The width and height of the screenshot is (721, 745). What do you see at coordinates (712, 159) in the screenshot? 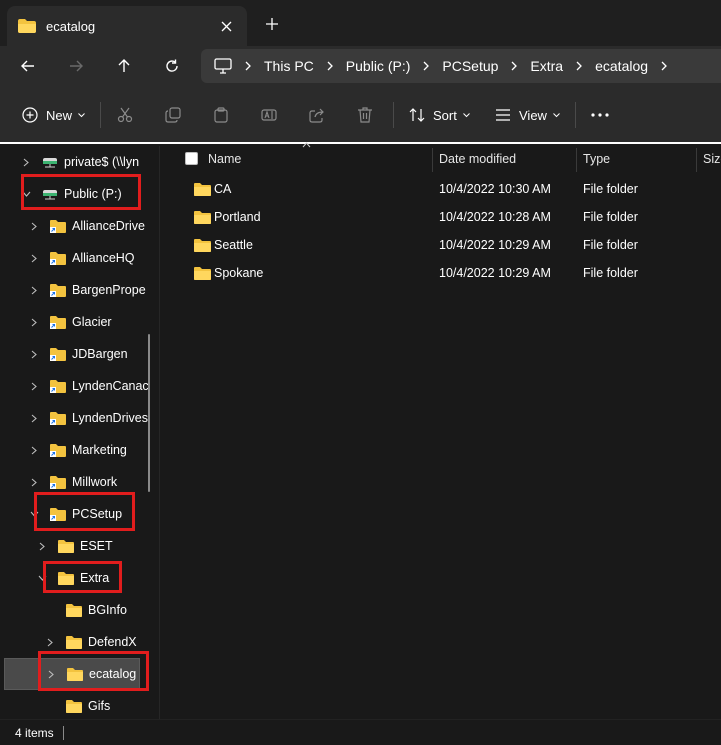
I see `column-header-size: Size` at bounding box center [712, 159].